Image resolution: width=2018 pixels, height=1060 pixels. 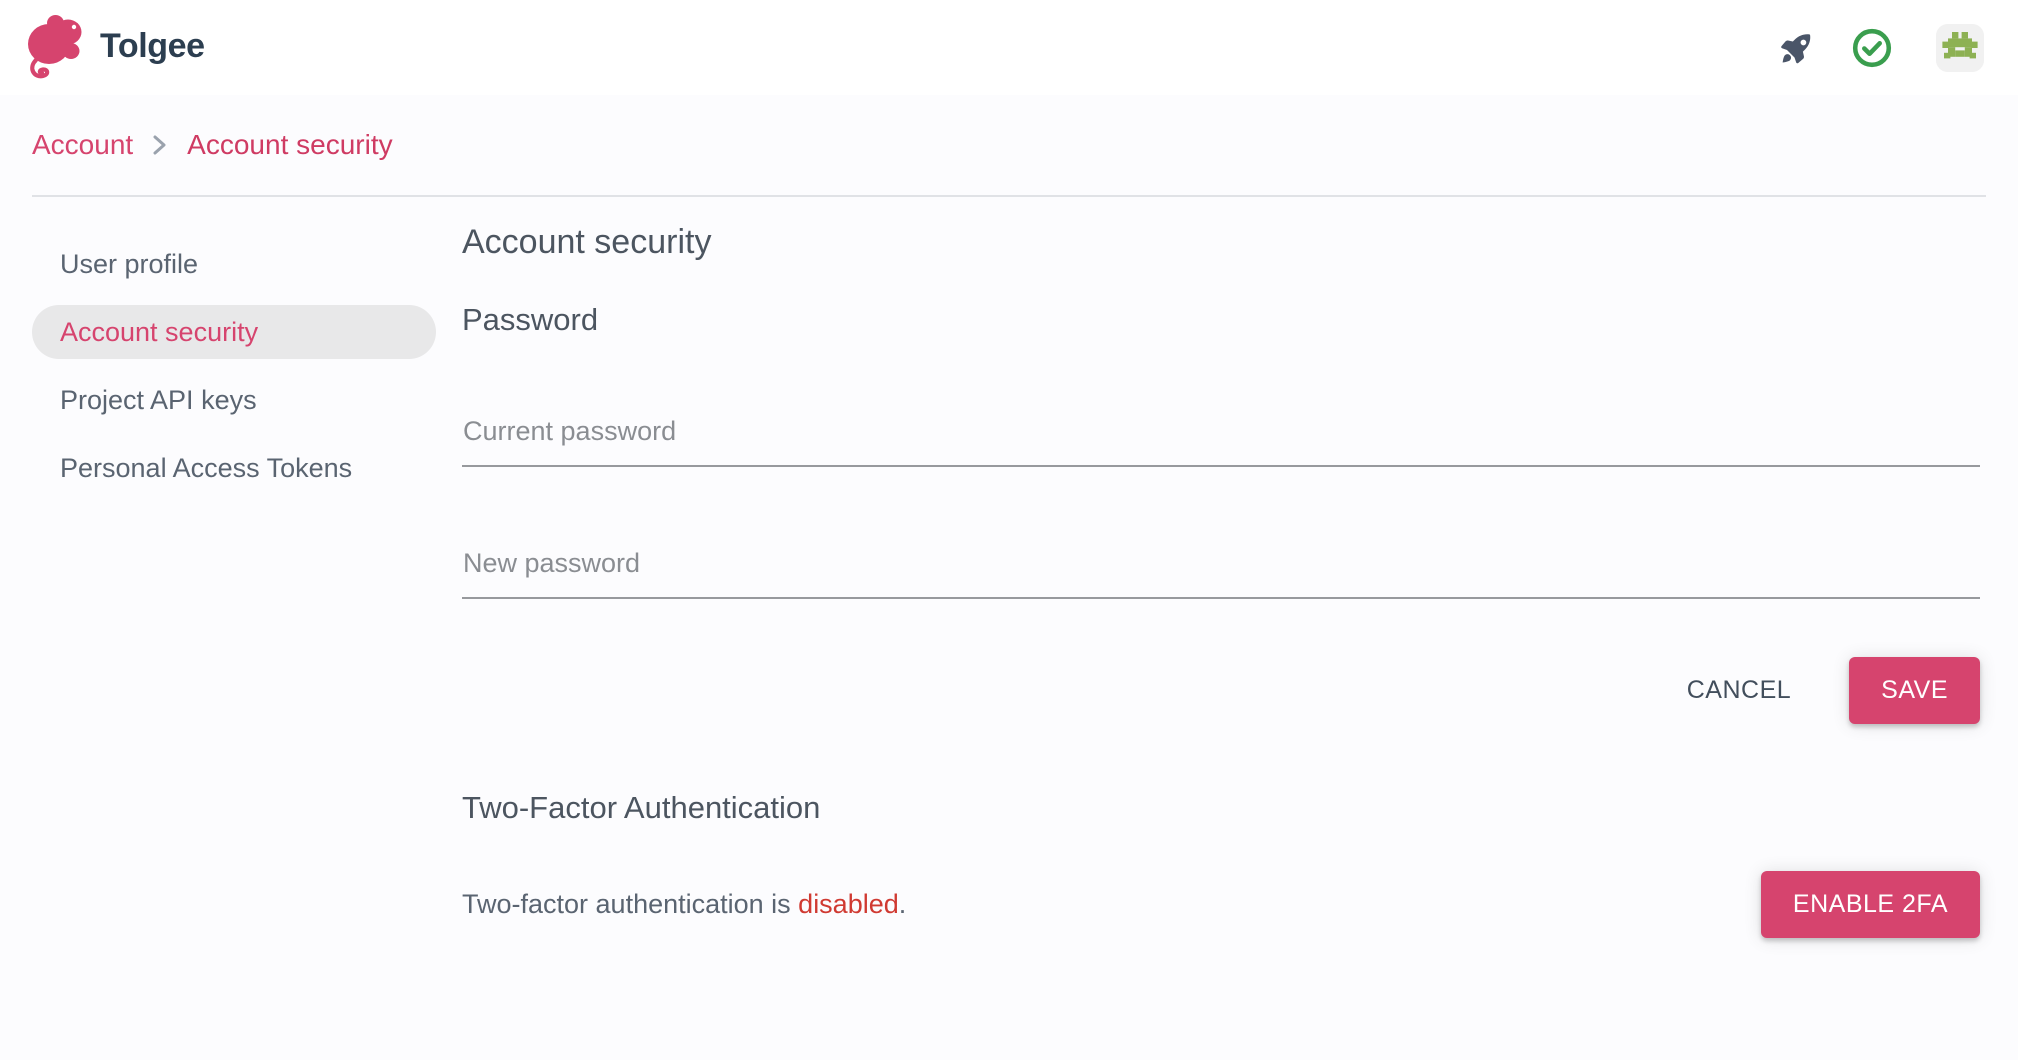 What do you see at coordinates (1870, 904) in the screenshot?
I see `enable-2fa-button: ENABLE 2FA` at bounding box center [1870, 904].